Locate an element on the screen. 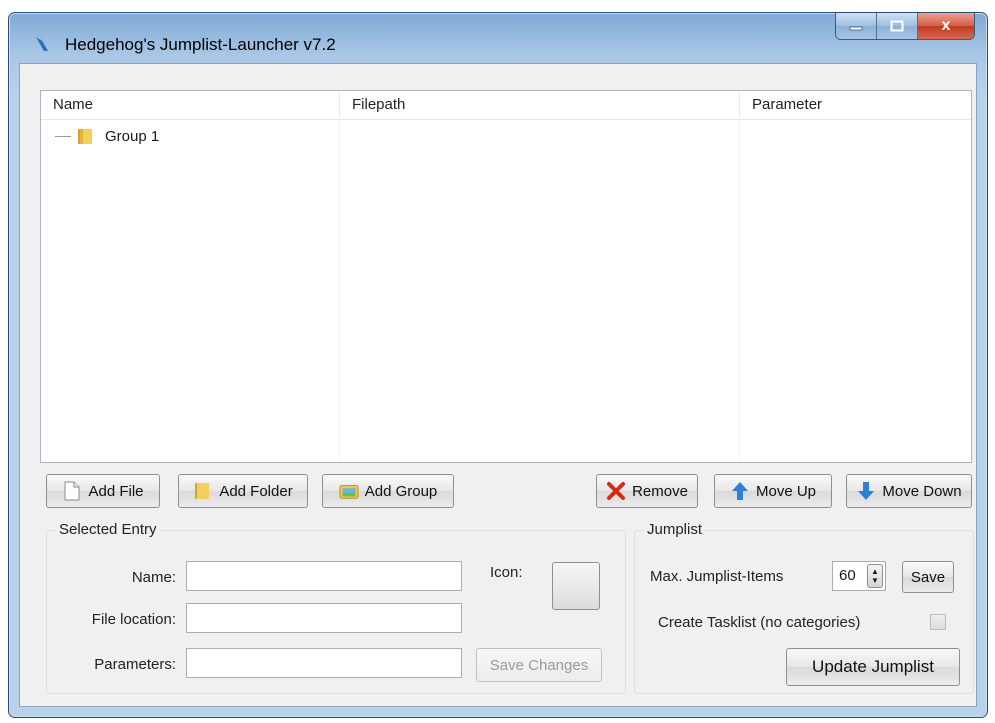  close-icon: x is located at coordinates (946, 25).